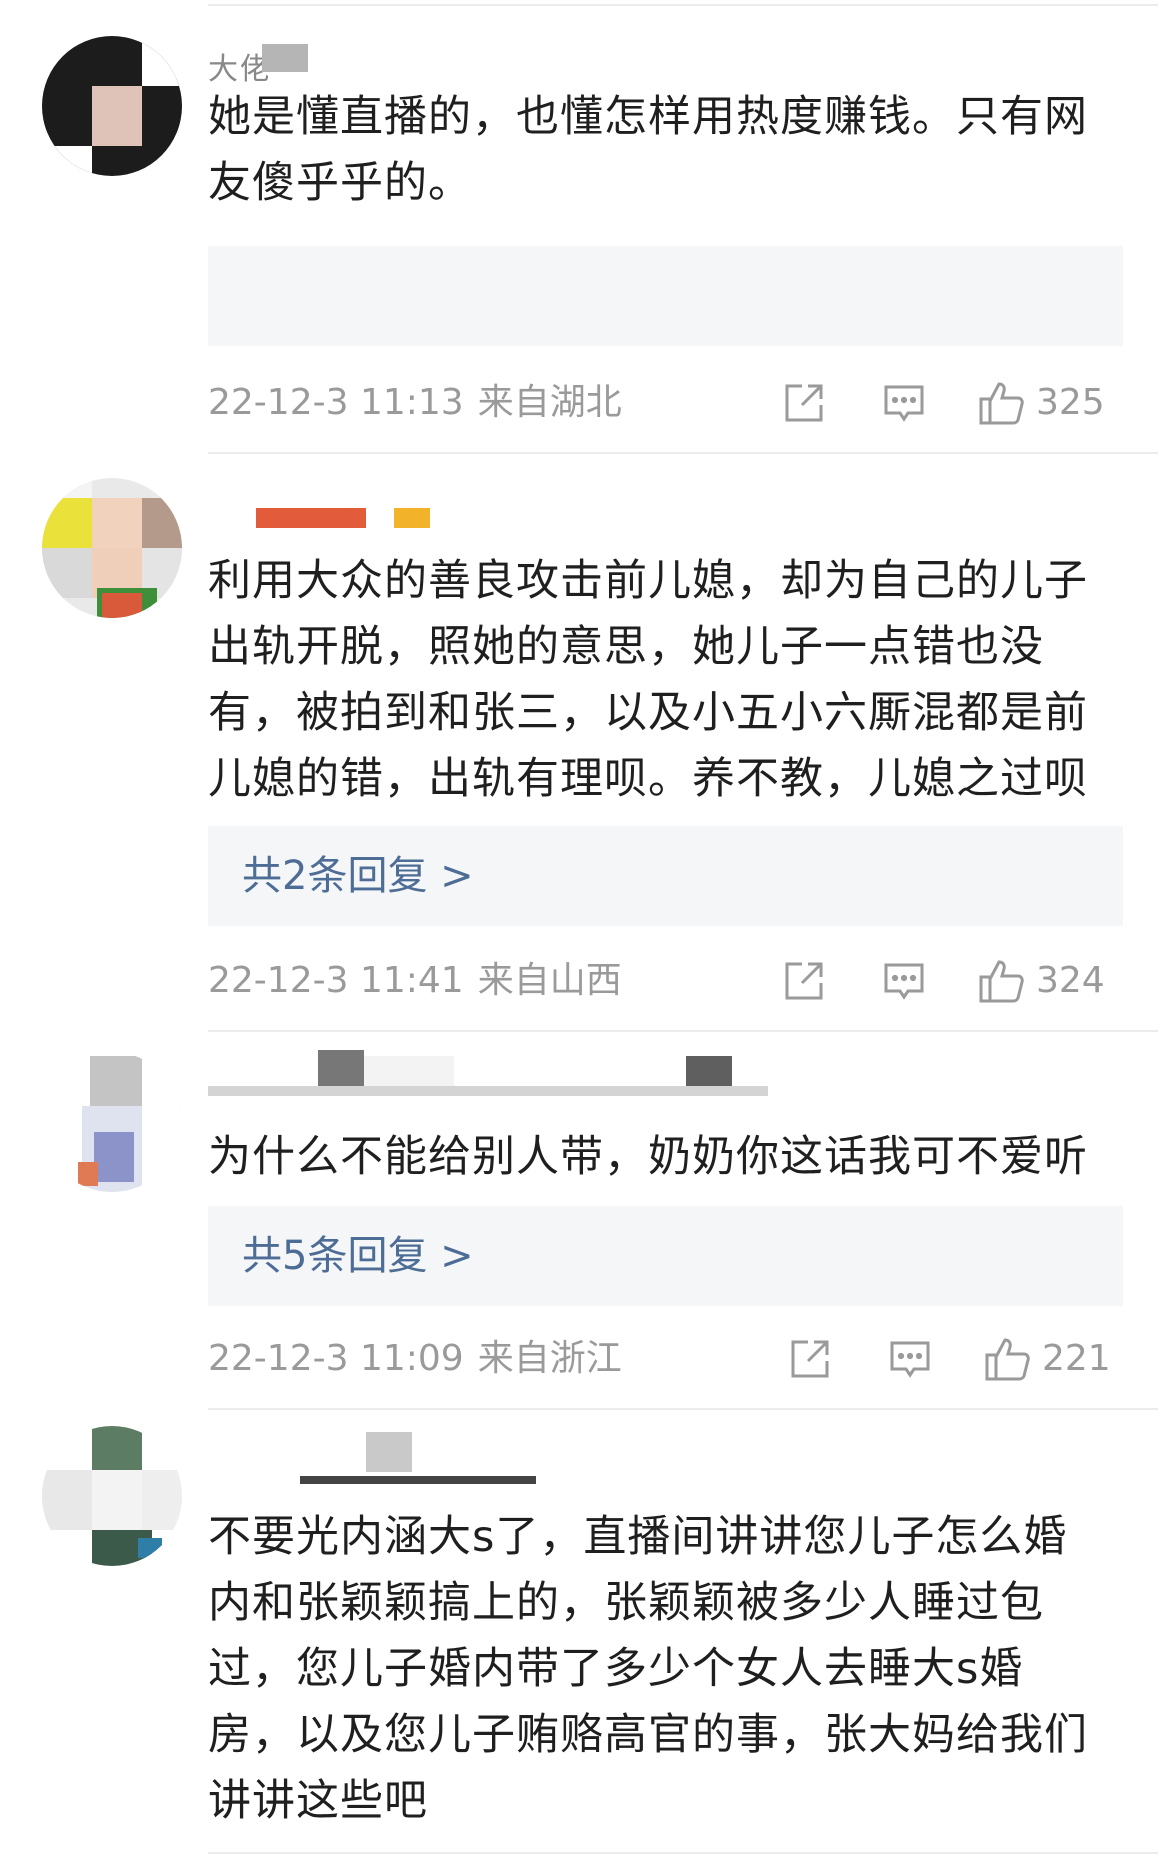  I want to click on like-count: 324, so click(1070, 980).